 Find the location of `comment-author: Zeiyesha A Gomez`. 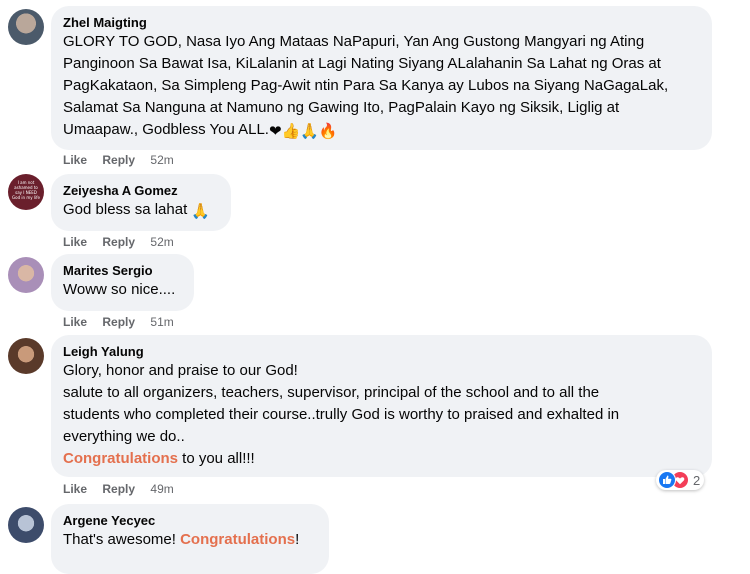

comment-author: Zeiyesha A Gomez is located at coordinates (141, 190).